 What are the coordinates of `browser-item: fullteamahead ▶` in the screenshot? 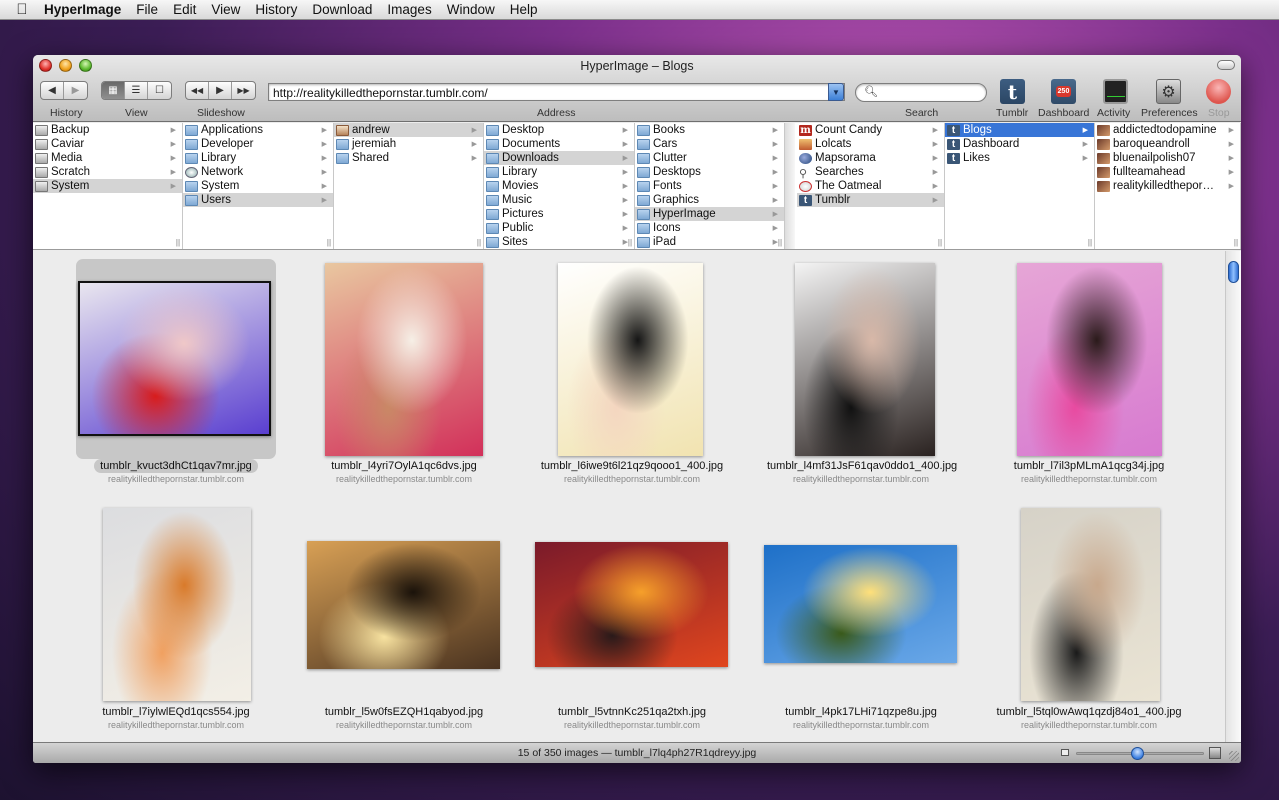 It's located at (1167, 172).